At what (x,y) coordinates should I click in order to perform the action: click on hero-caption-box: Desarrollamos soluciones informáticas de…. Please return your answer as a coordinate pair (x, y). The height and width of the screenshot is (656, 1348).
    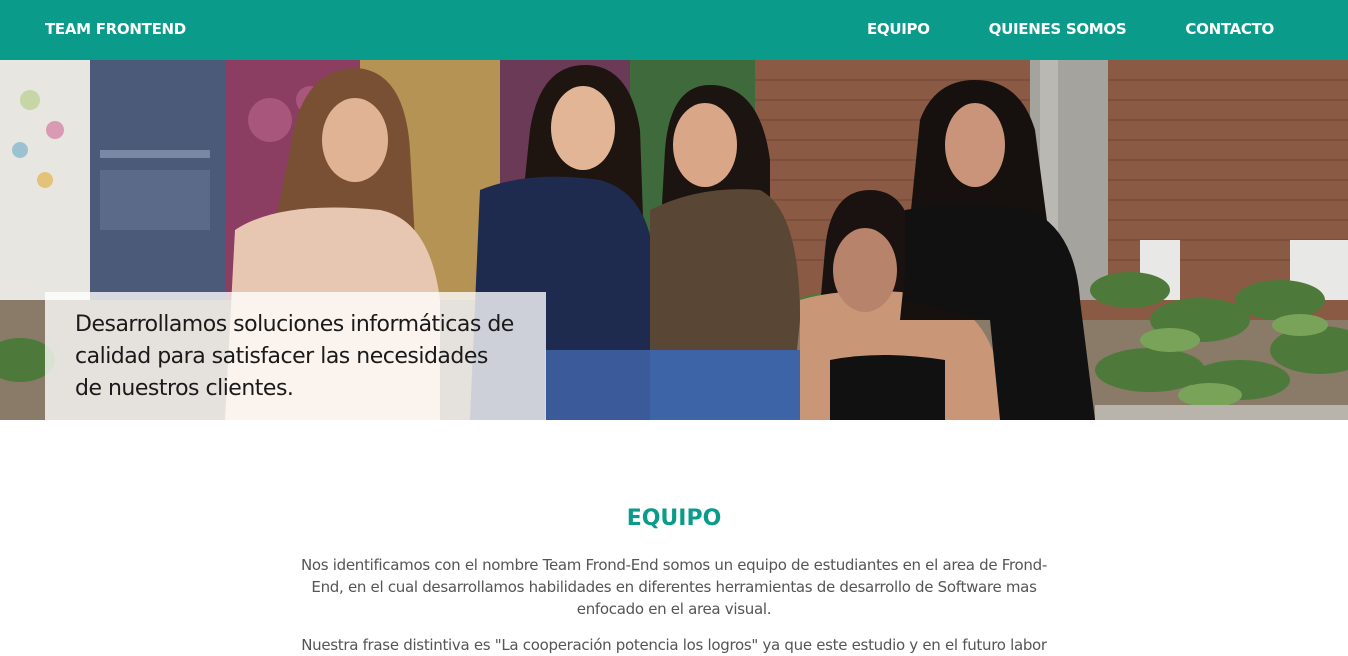
    Looking at the image, I should click on (295, 356).